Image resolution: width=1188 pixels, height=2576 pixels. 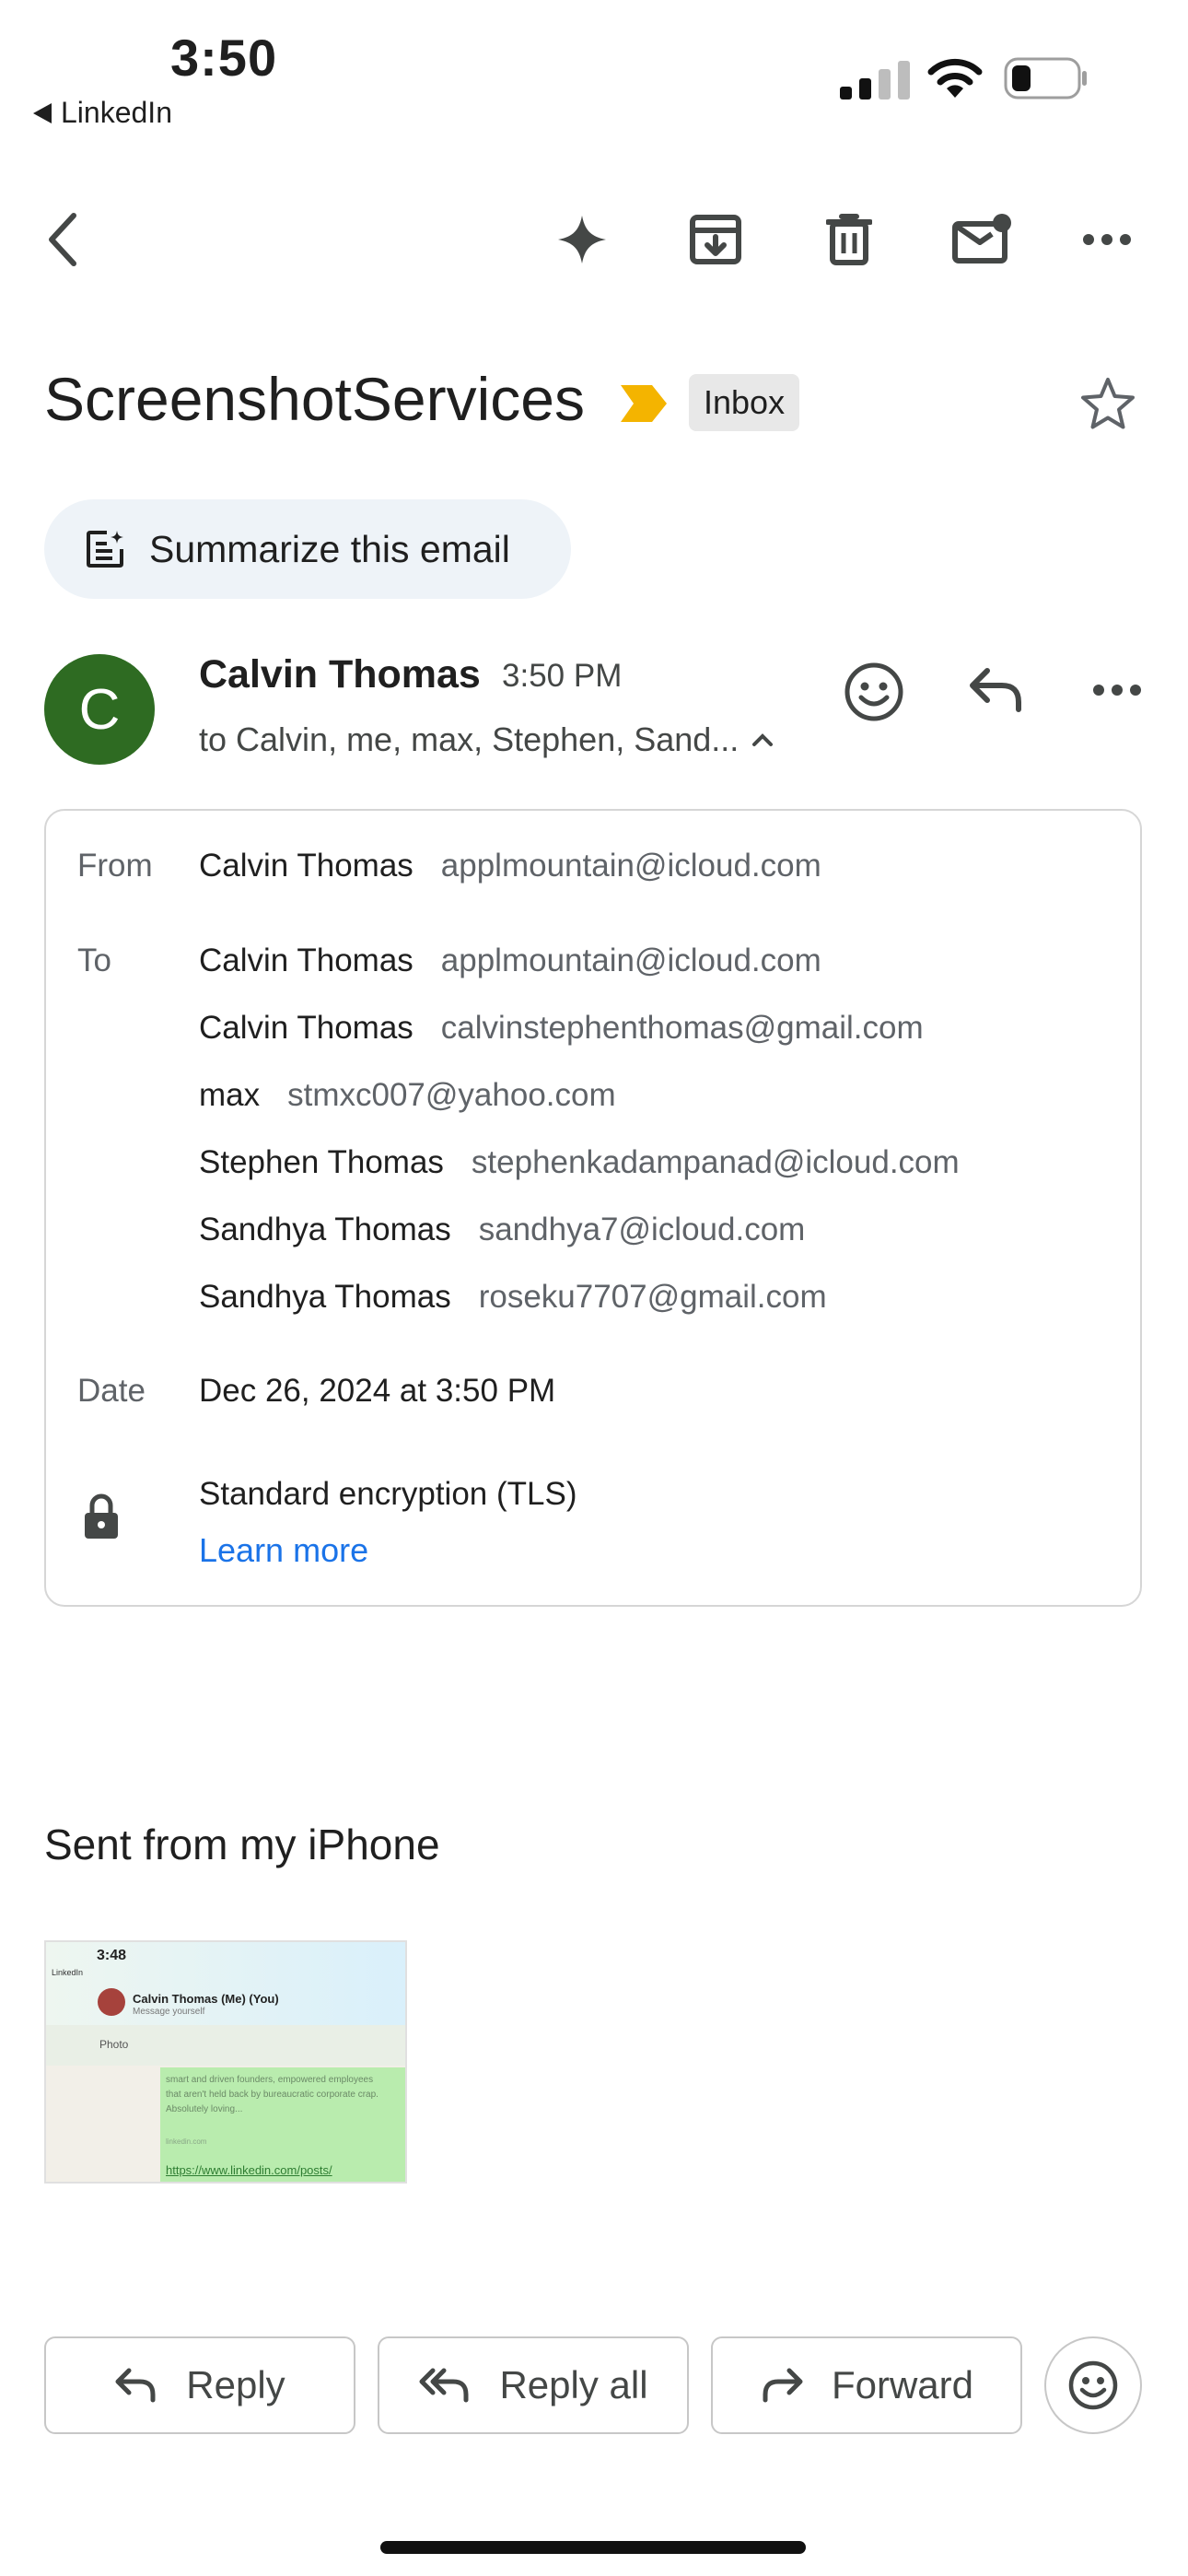 What do you see at coordinates (186, 2141) in the screenshot?
I see `thumb-source: linkedin.com` at bounding box center [186, 2141].